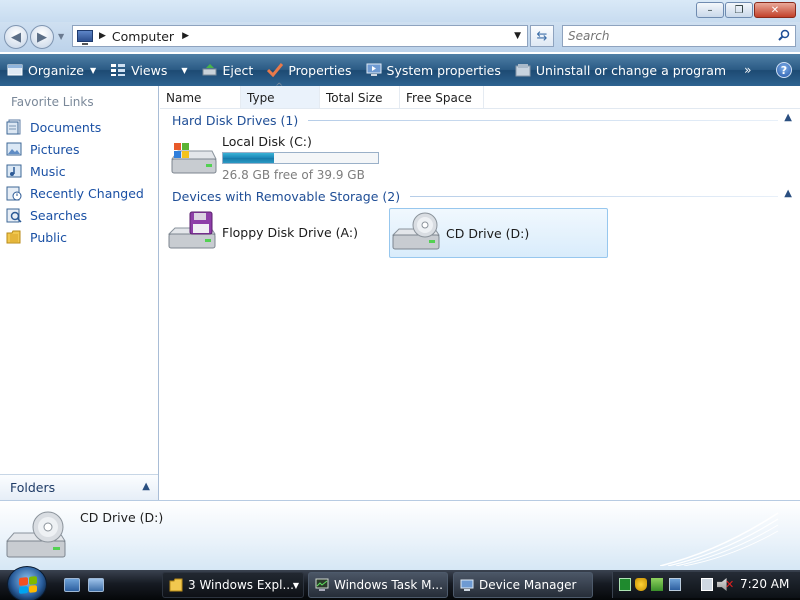 This screenshot has width=800, height=600. I want to click on nav-item-searches: Searches, so click(79, 215).